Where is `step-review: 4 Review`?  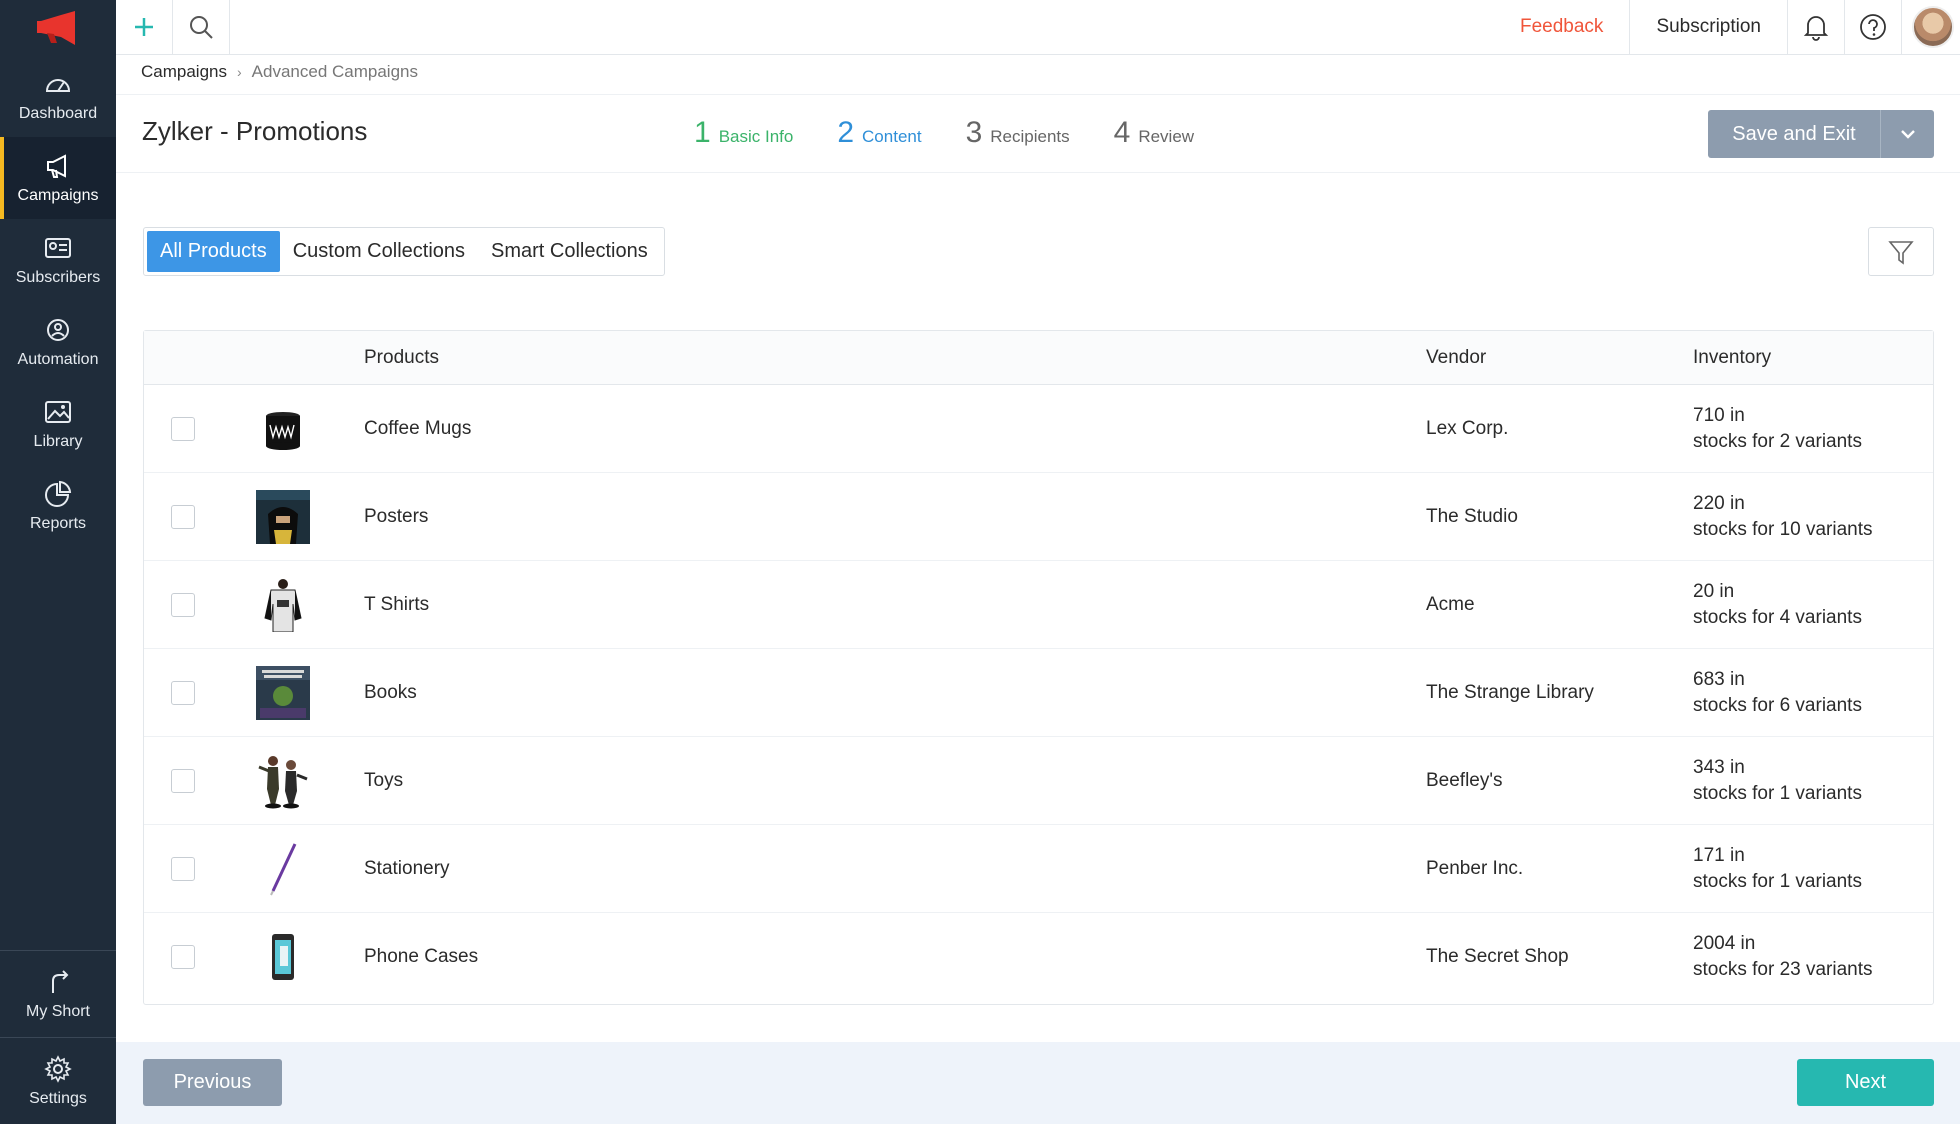 step-review: 4 Review is located at coordinates (1154, 133).